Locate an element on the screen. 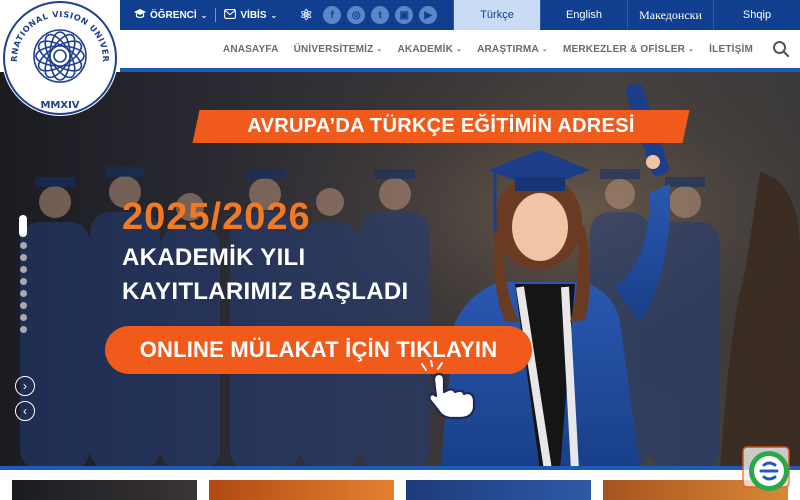  instagram-icon: ◎ is located at coordinates (356, 15).